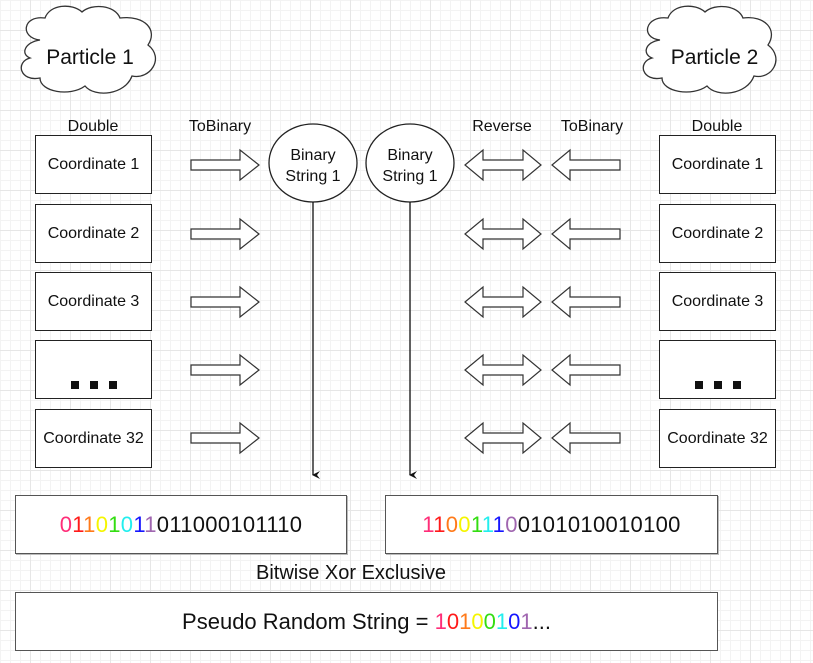 This screenshot has width=813, height=663. I want to click on binary-string-left-colored: 01101011, so click(108, 525).